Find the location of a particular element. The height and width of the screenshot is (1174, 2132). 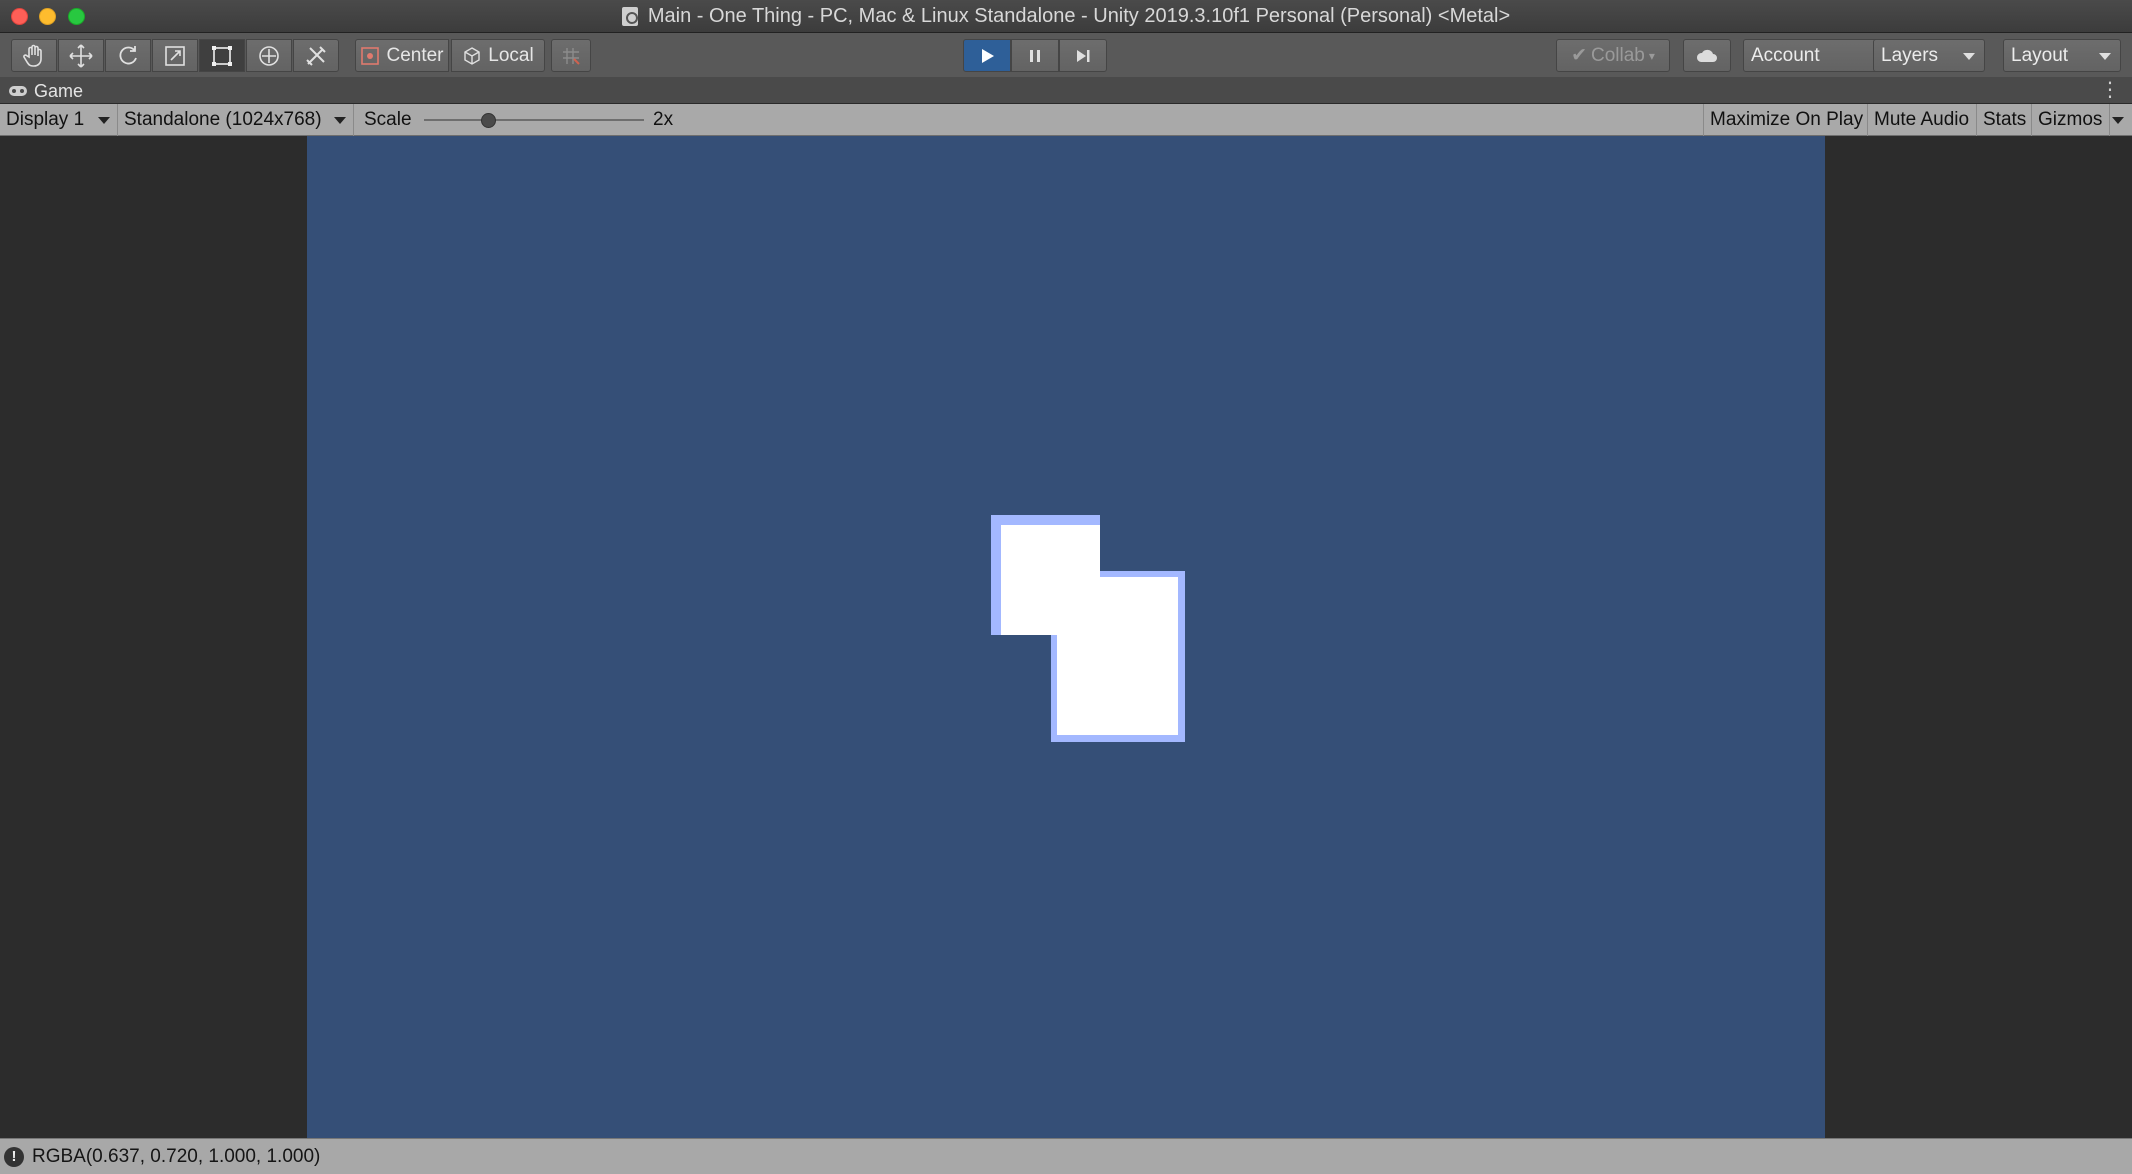

layers-label: Layers is located at coordinates (1910, 55).